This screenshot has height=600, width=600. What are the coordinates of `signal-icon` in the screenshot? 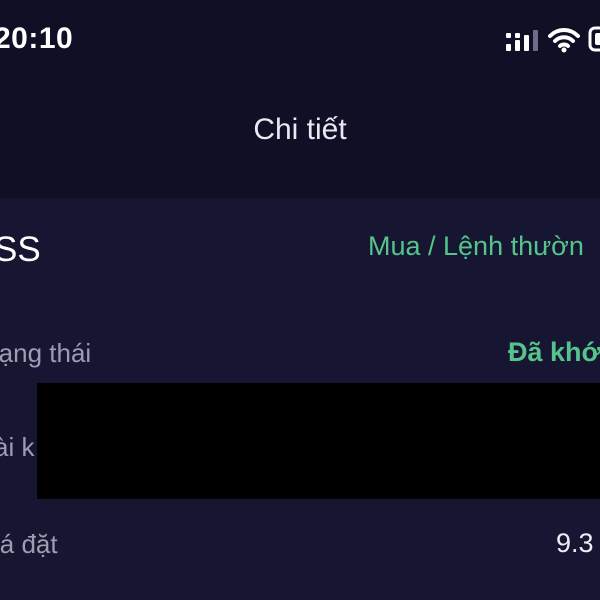 It's located at (522, 40).